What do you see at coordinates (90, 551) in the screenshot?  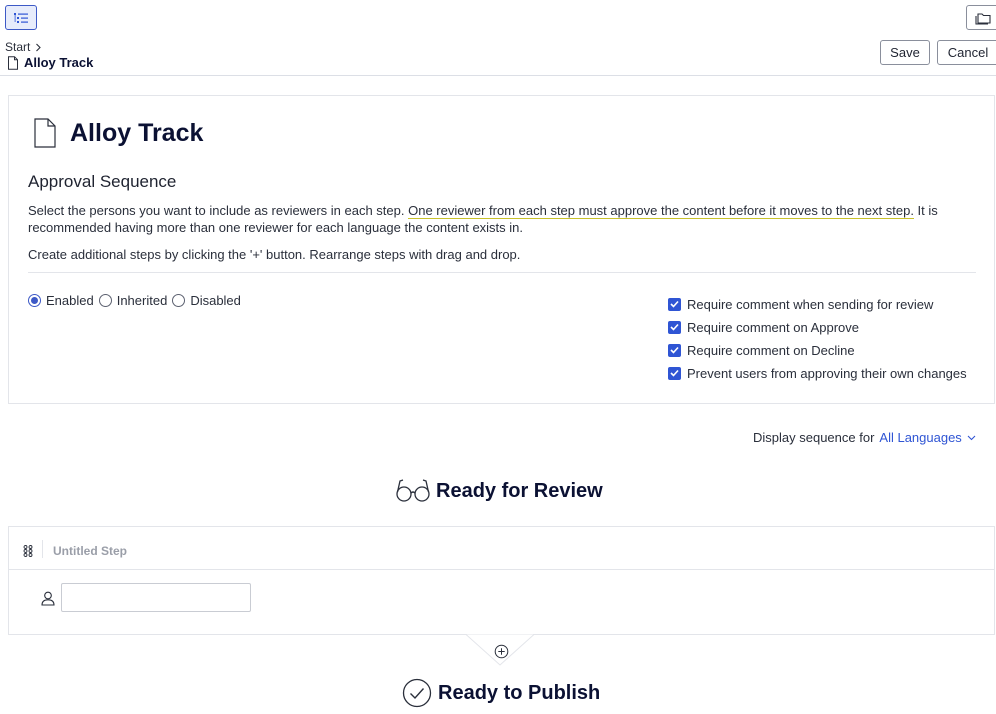 I see `step-name: Untitled Step` at bounding box center [90, 551].